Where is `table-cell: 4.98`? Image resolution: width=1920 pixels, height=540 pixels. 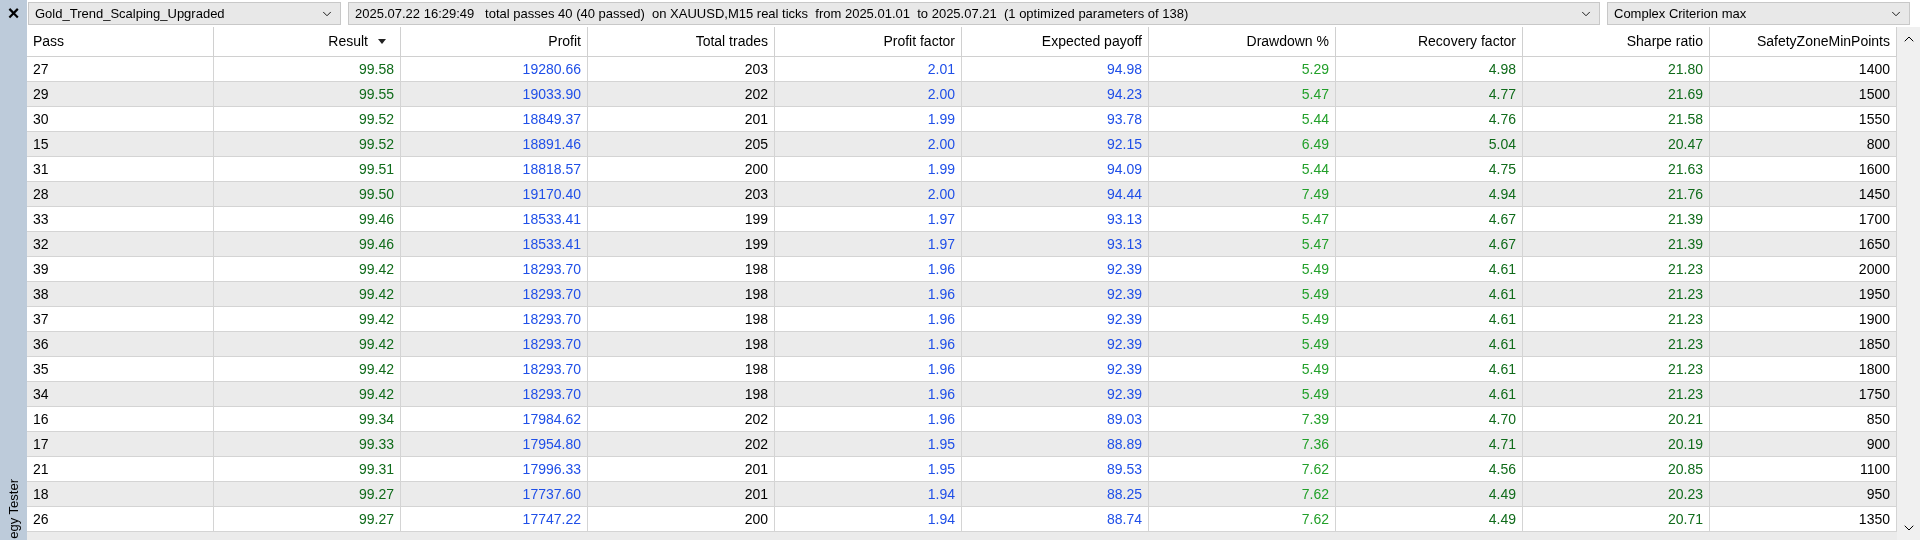
table-cell: 4.98 is located at coordinates (1429, 69).